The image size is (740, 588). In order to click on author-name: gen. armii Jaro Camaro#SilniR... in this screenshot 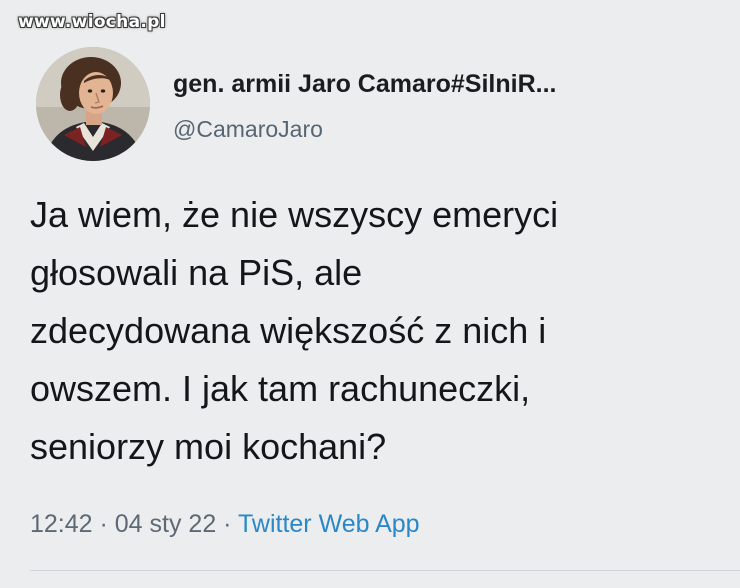, I will do `click(364, 84)`.